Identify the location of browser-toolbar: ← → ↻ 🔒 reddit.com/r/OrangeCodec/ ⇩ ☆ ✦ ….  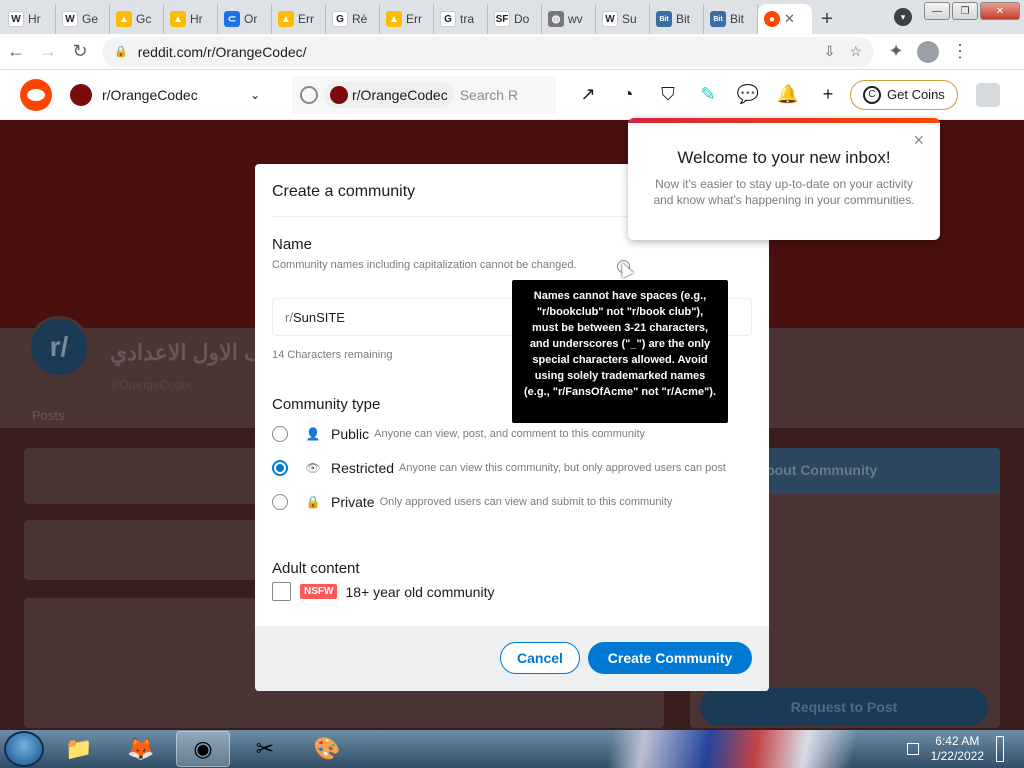
(512, 52).